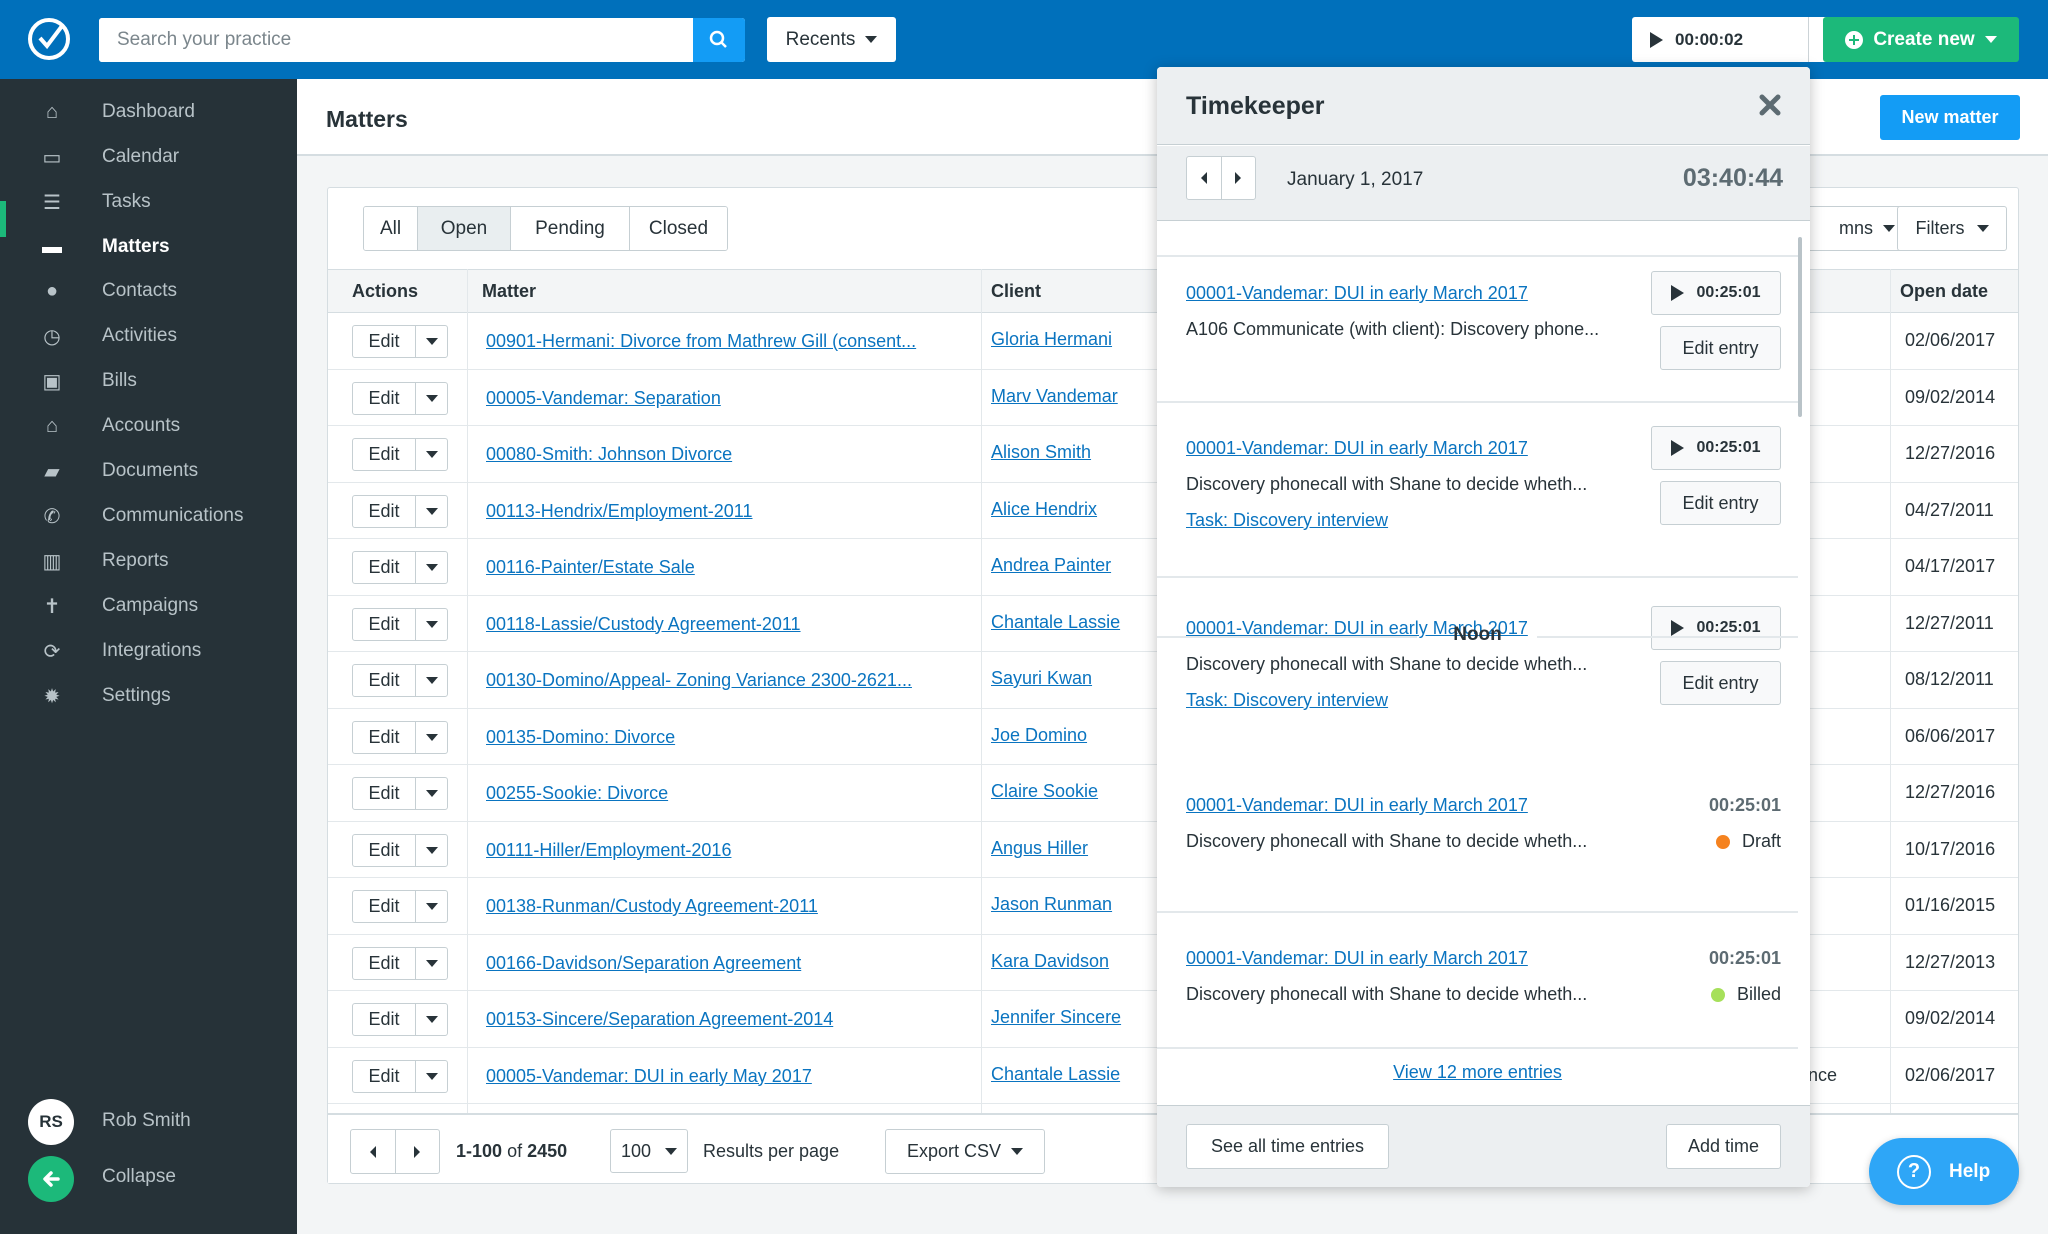  Describe the element at coordinates (1041, 678) in the screenshot. I see `client-link: Sayuri Kwan` at that location.